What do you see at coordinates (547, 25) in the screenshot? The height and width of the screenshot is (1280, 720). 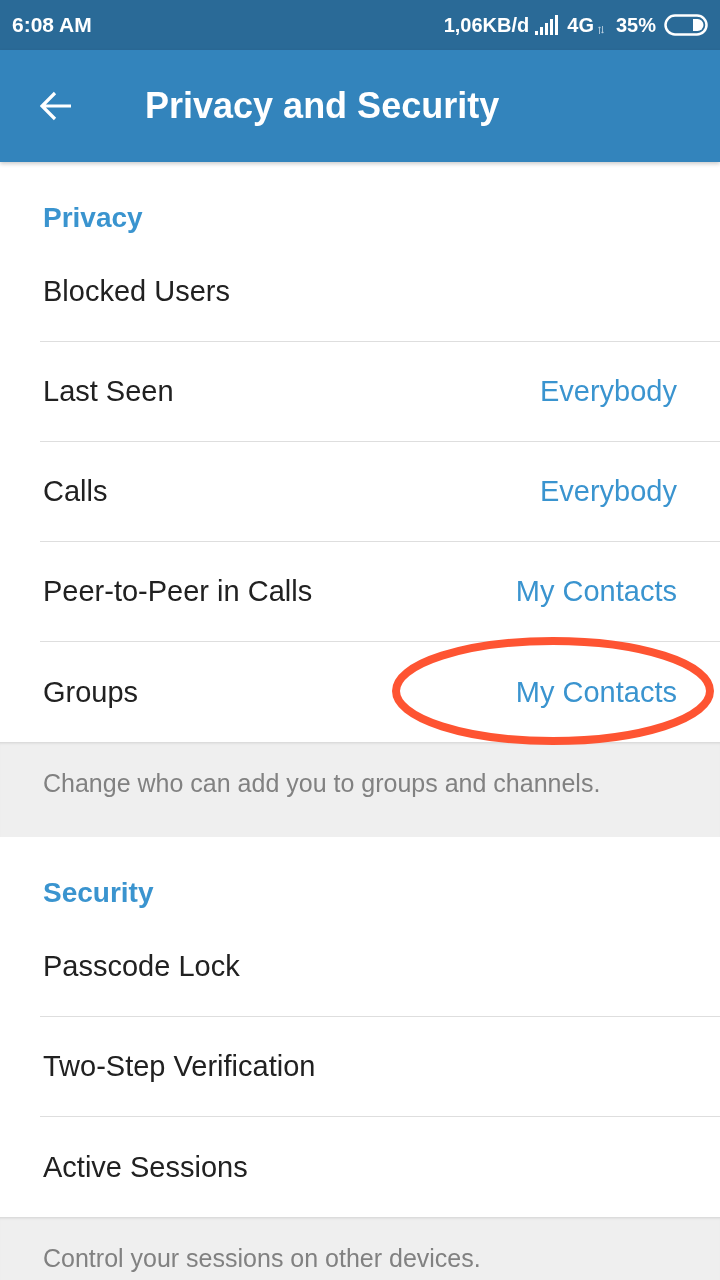 I see `signal-icon` at bounding box center [547, 25].